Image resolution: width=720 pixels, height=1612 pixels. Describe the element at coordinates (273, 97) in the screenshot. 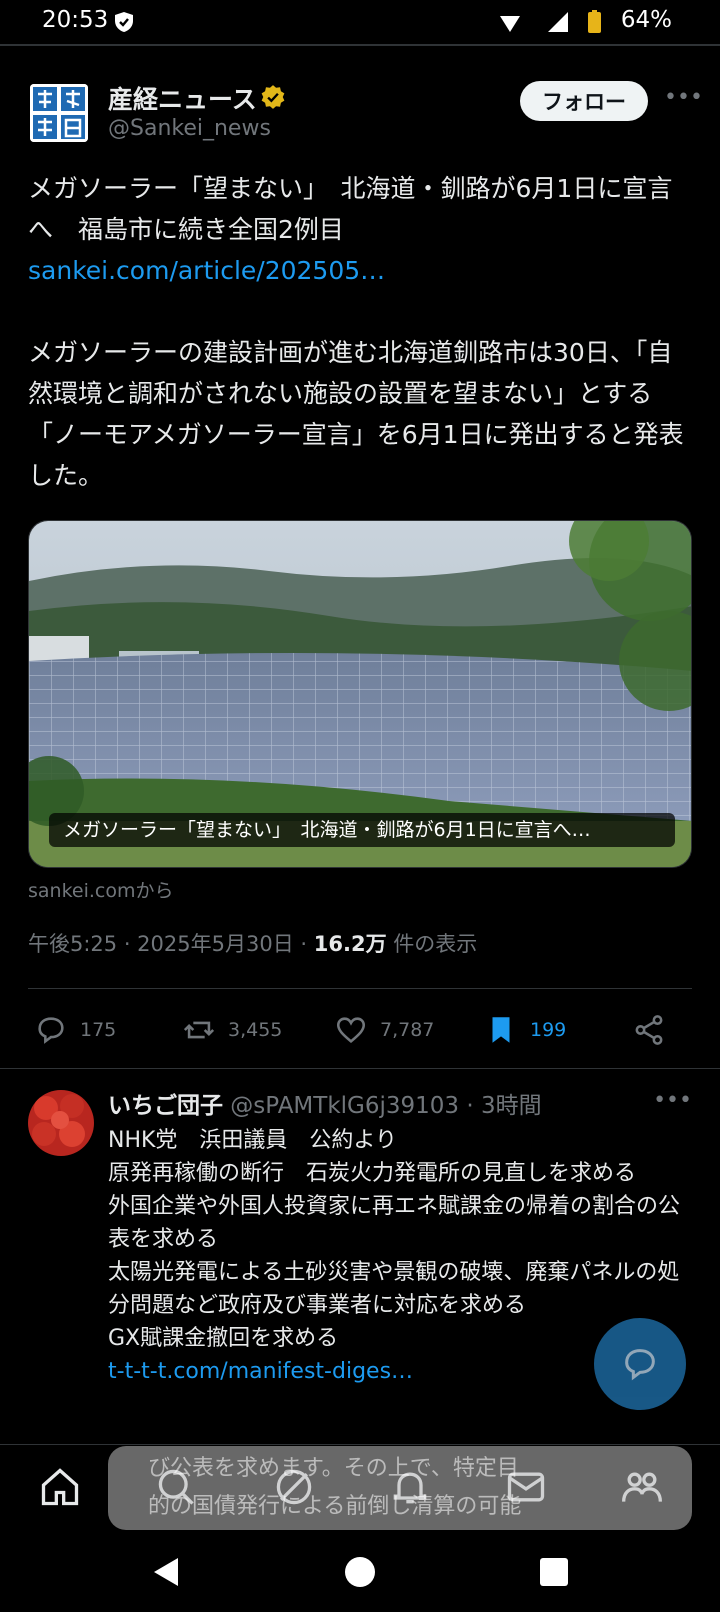

I see `verified-badge-icon` at that location.